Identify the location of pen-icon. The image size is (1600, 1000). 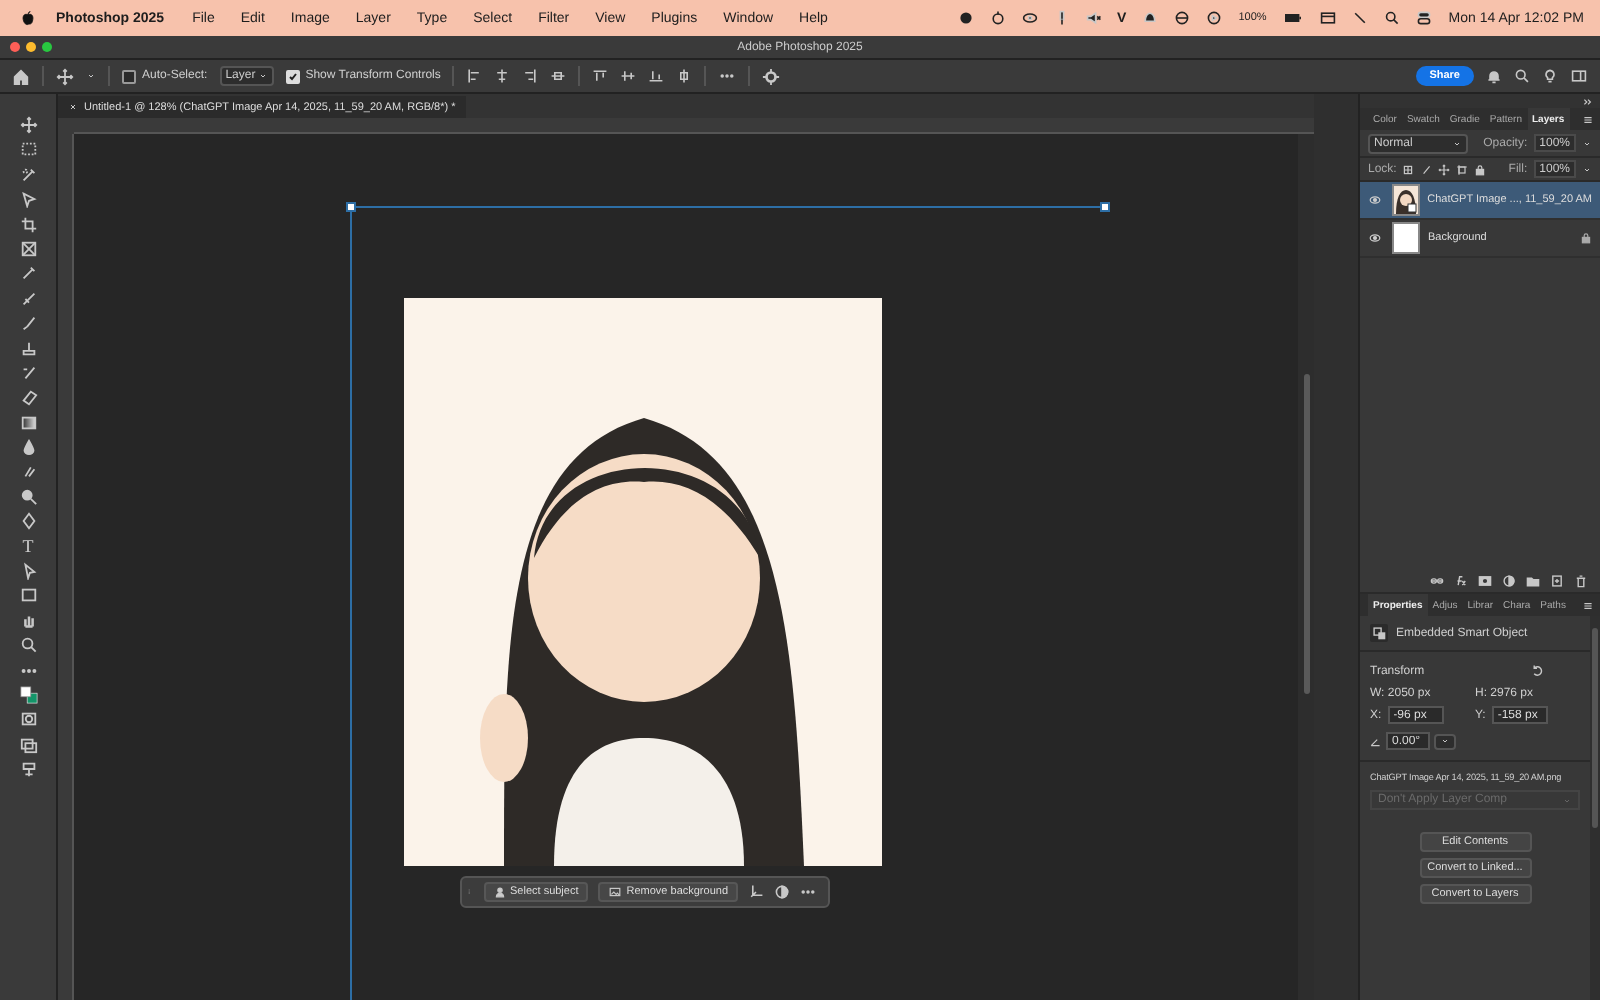
(28, 521).